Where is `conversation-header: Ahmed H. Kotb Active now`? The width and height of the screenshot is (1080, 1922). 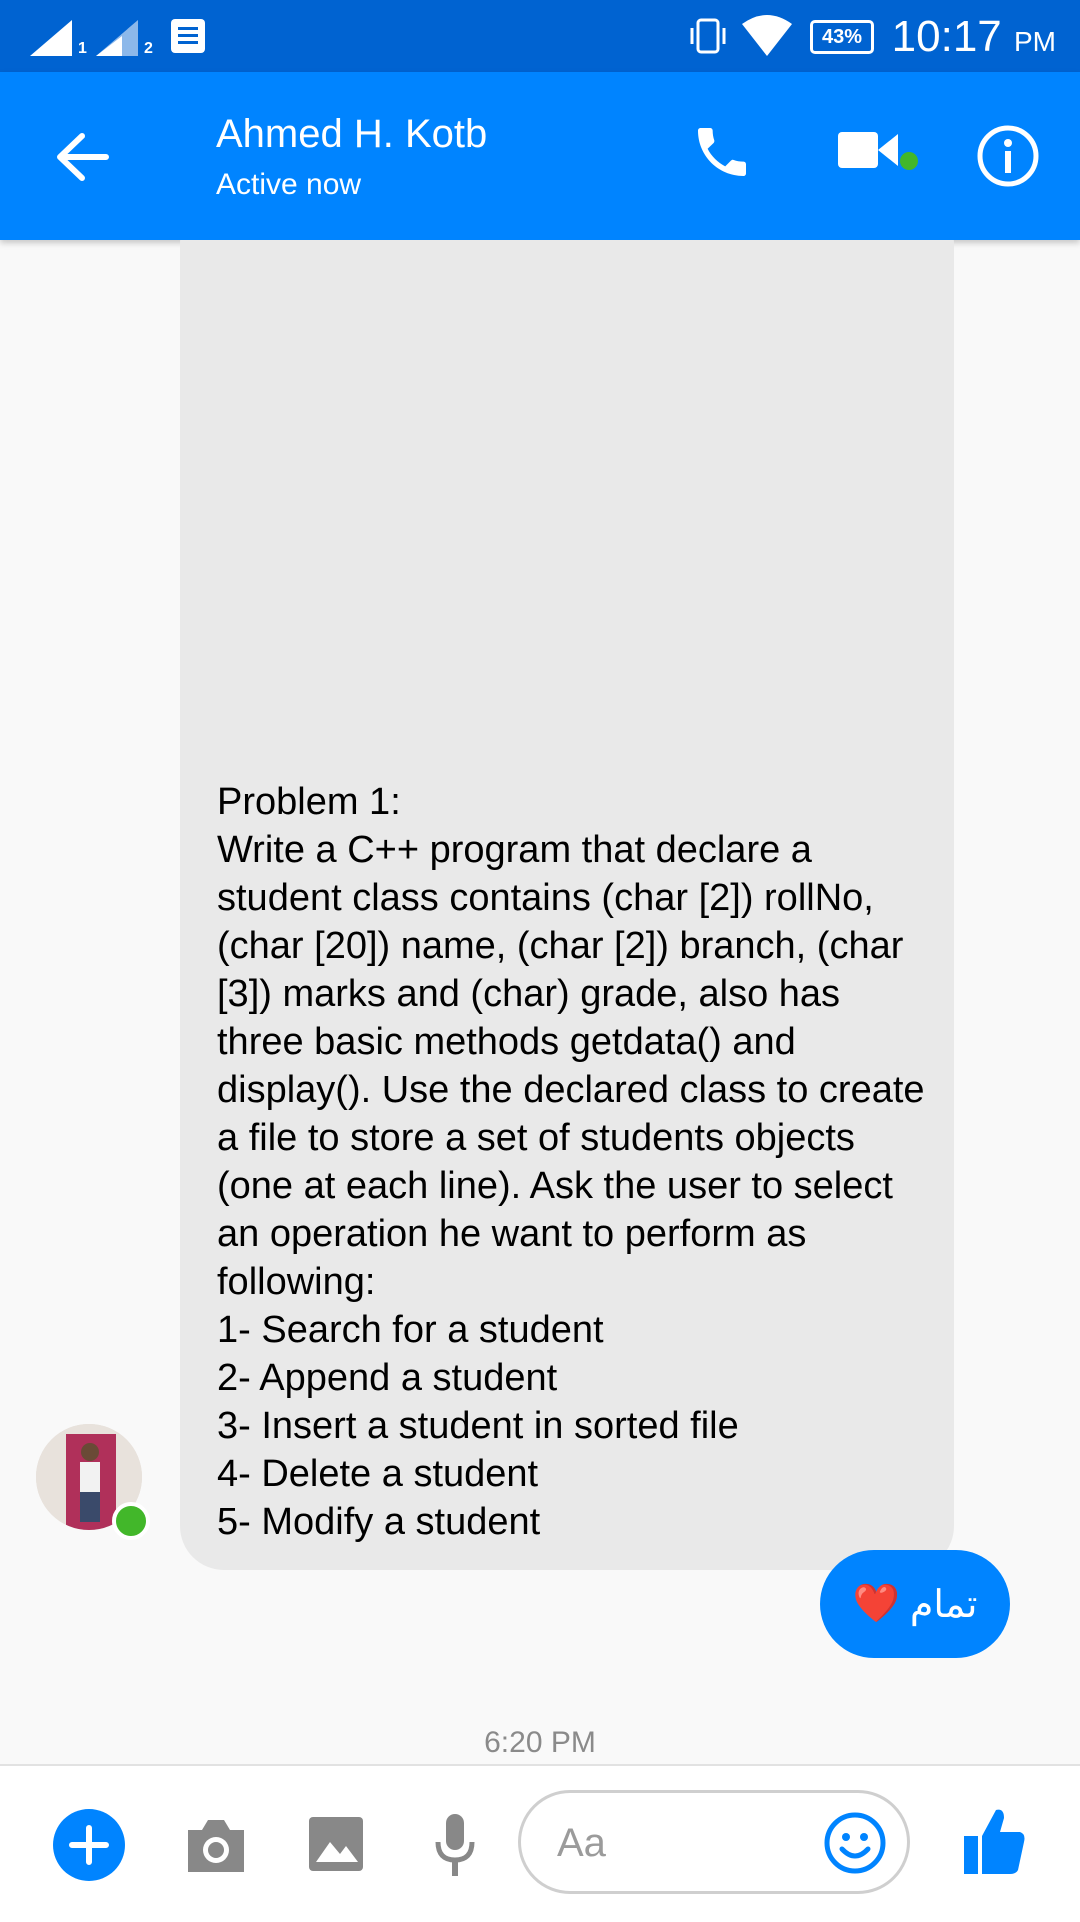
conversation-header: Ahmed H. Kotb Active now is located at coordinates (540, 156).